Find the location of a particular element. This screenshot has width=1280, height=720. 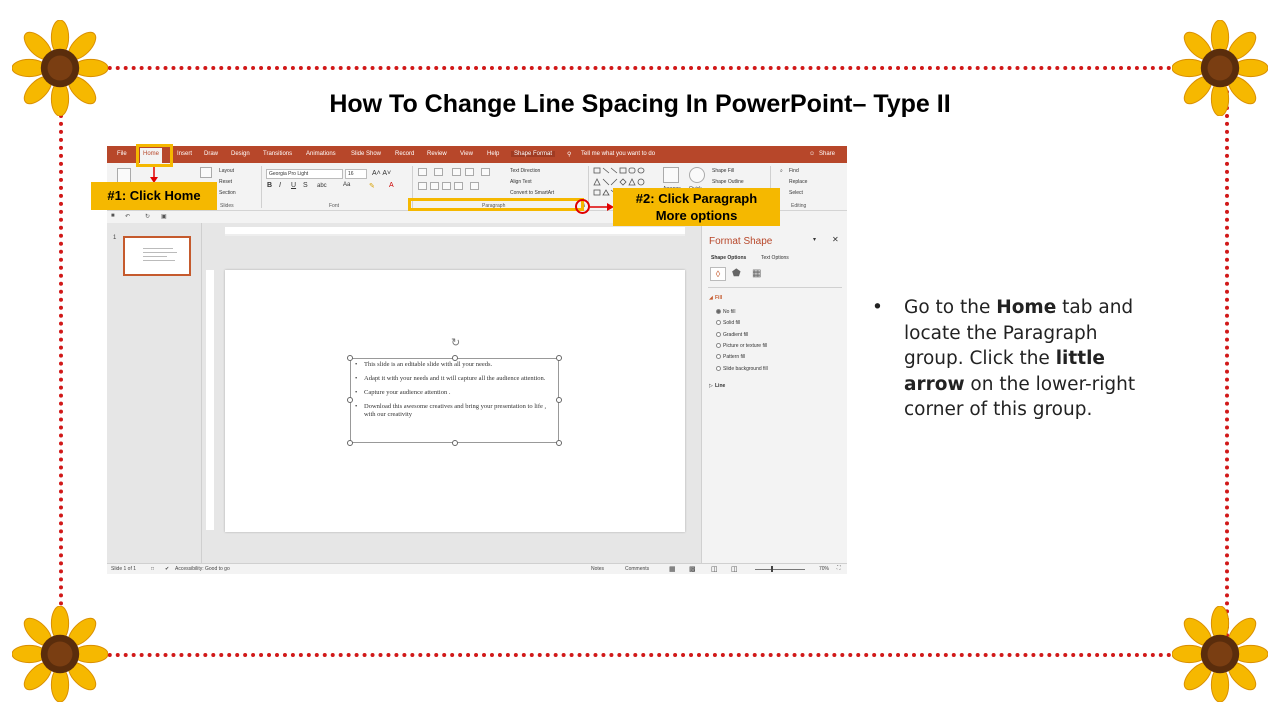

tab-shape-format: Shape Format is located at coordinates (533, 154).